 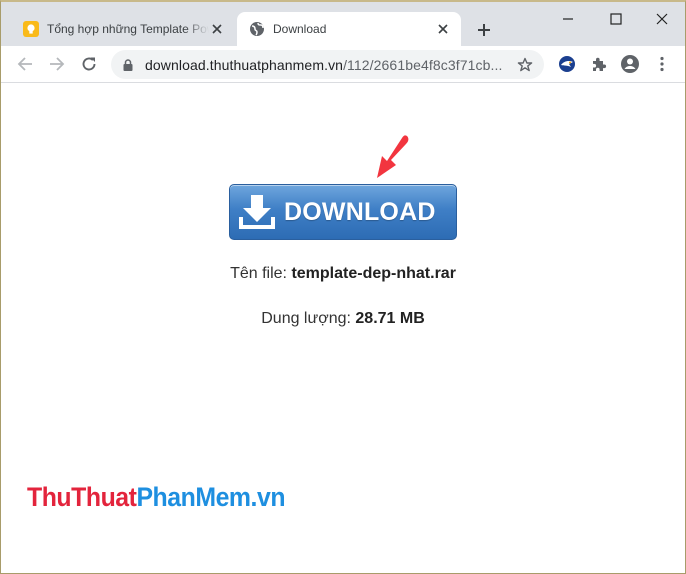 I want to click on watermark-logo: ThuThuatPhanMem.vn, so click(x=156, y=497).